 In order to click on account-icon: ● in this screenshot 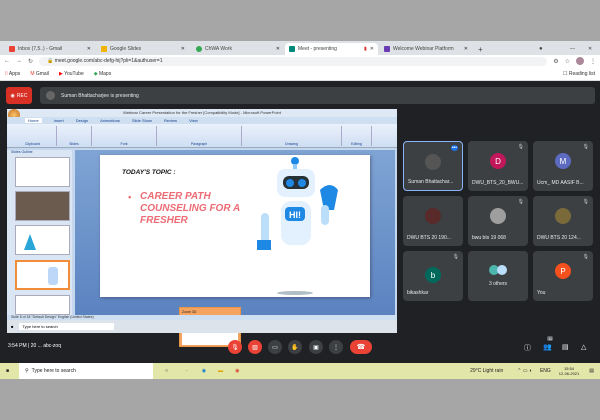, I will do `click(541, 49)`.